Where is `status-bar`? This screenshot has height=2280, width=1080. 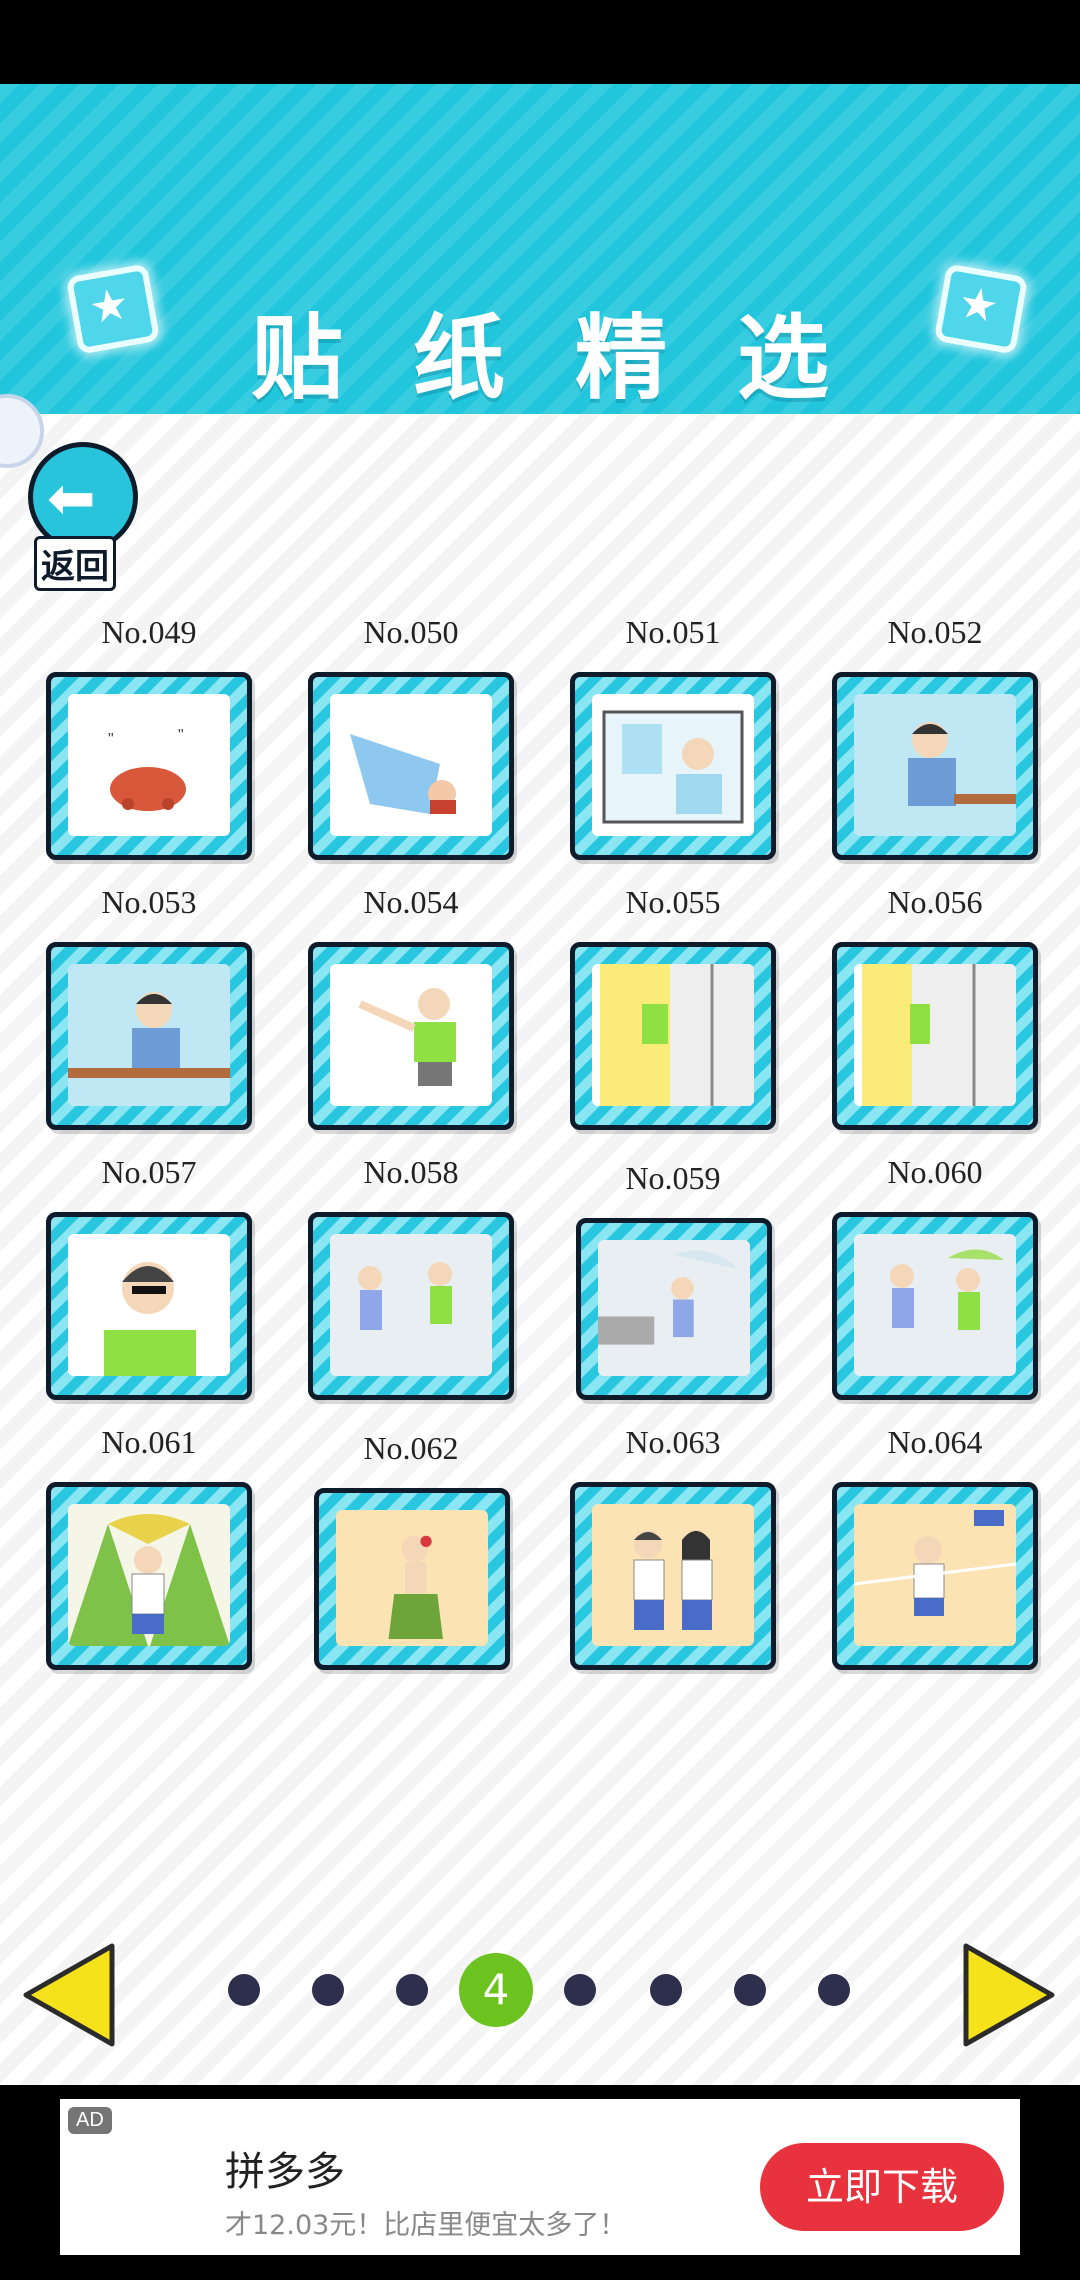
status-bar is located at coordinates (540, 42).